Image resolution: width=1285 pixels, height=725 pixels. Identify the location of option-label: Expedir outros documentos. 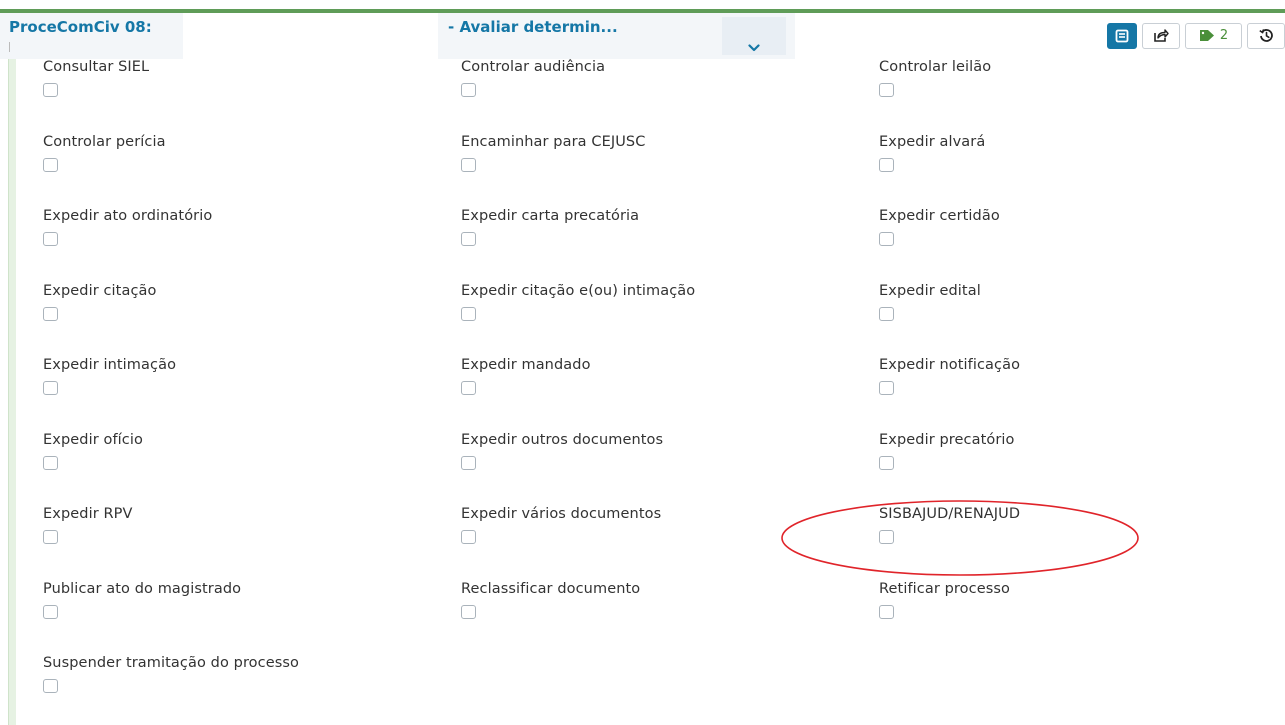
(562, 440).